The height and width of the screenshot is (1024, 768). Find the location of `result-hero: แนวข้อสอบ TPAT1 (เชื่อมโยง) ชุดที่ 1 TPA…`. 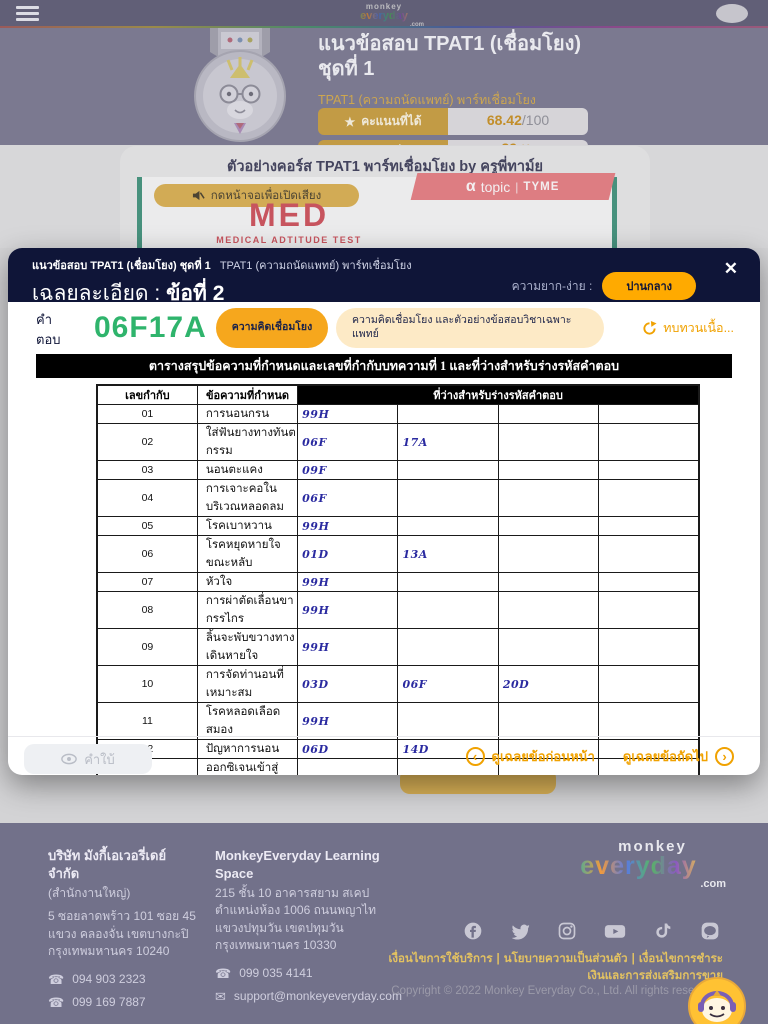

result-hero: แนวข้อสอบ TPAT1 (เชื่อมโยง) ชุดที่ 1 TPA… is located at coordinates (384, 97).